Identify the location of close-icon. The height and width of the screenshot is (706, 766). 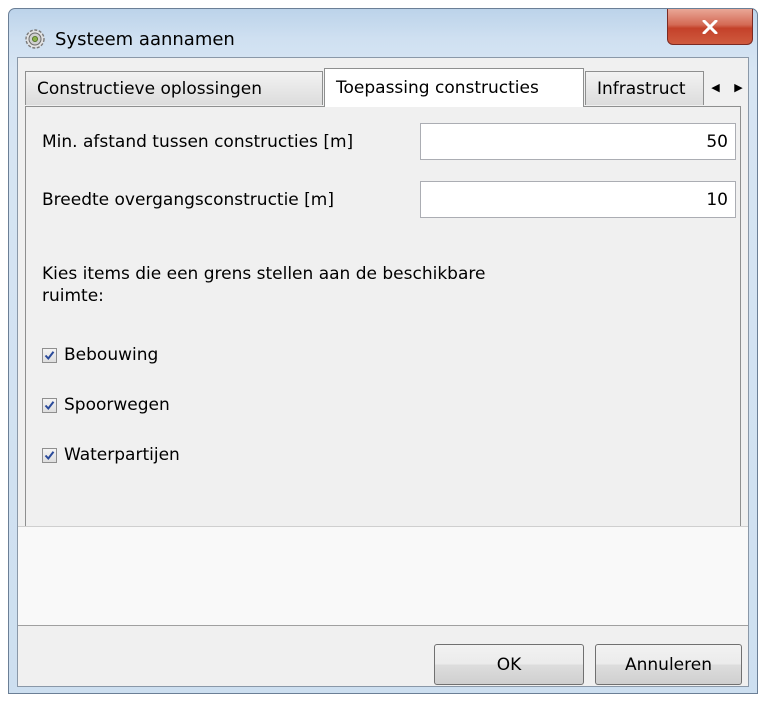
(710, 26).